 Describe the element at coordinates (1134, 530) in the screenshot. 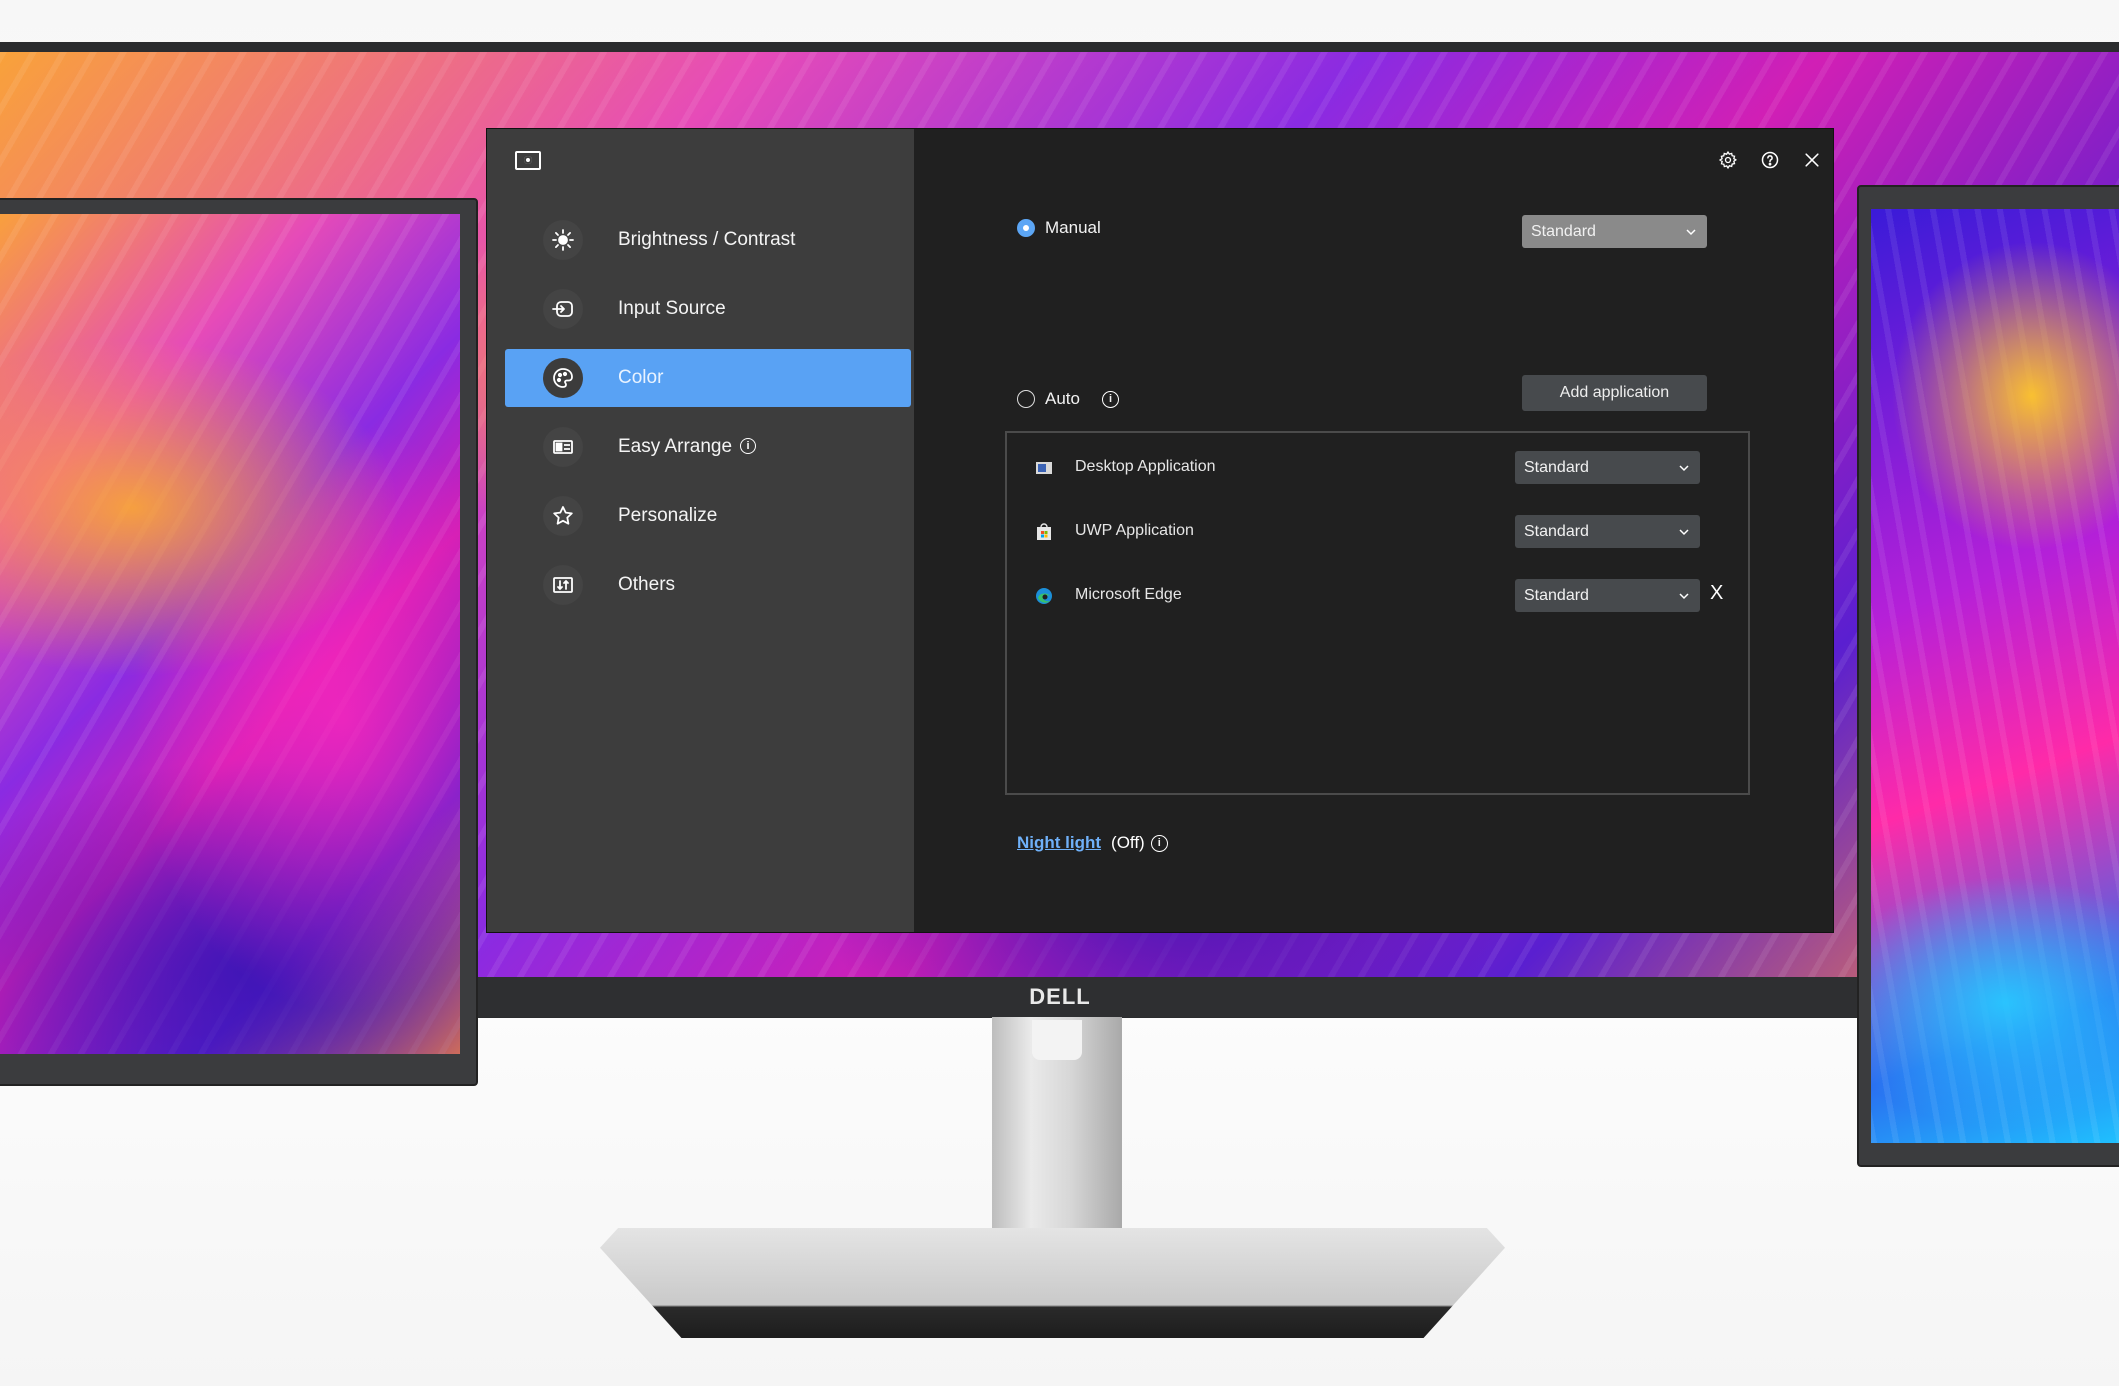

I see `app-name: UWP Application` at that location.